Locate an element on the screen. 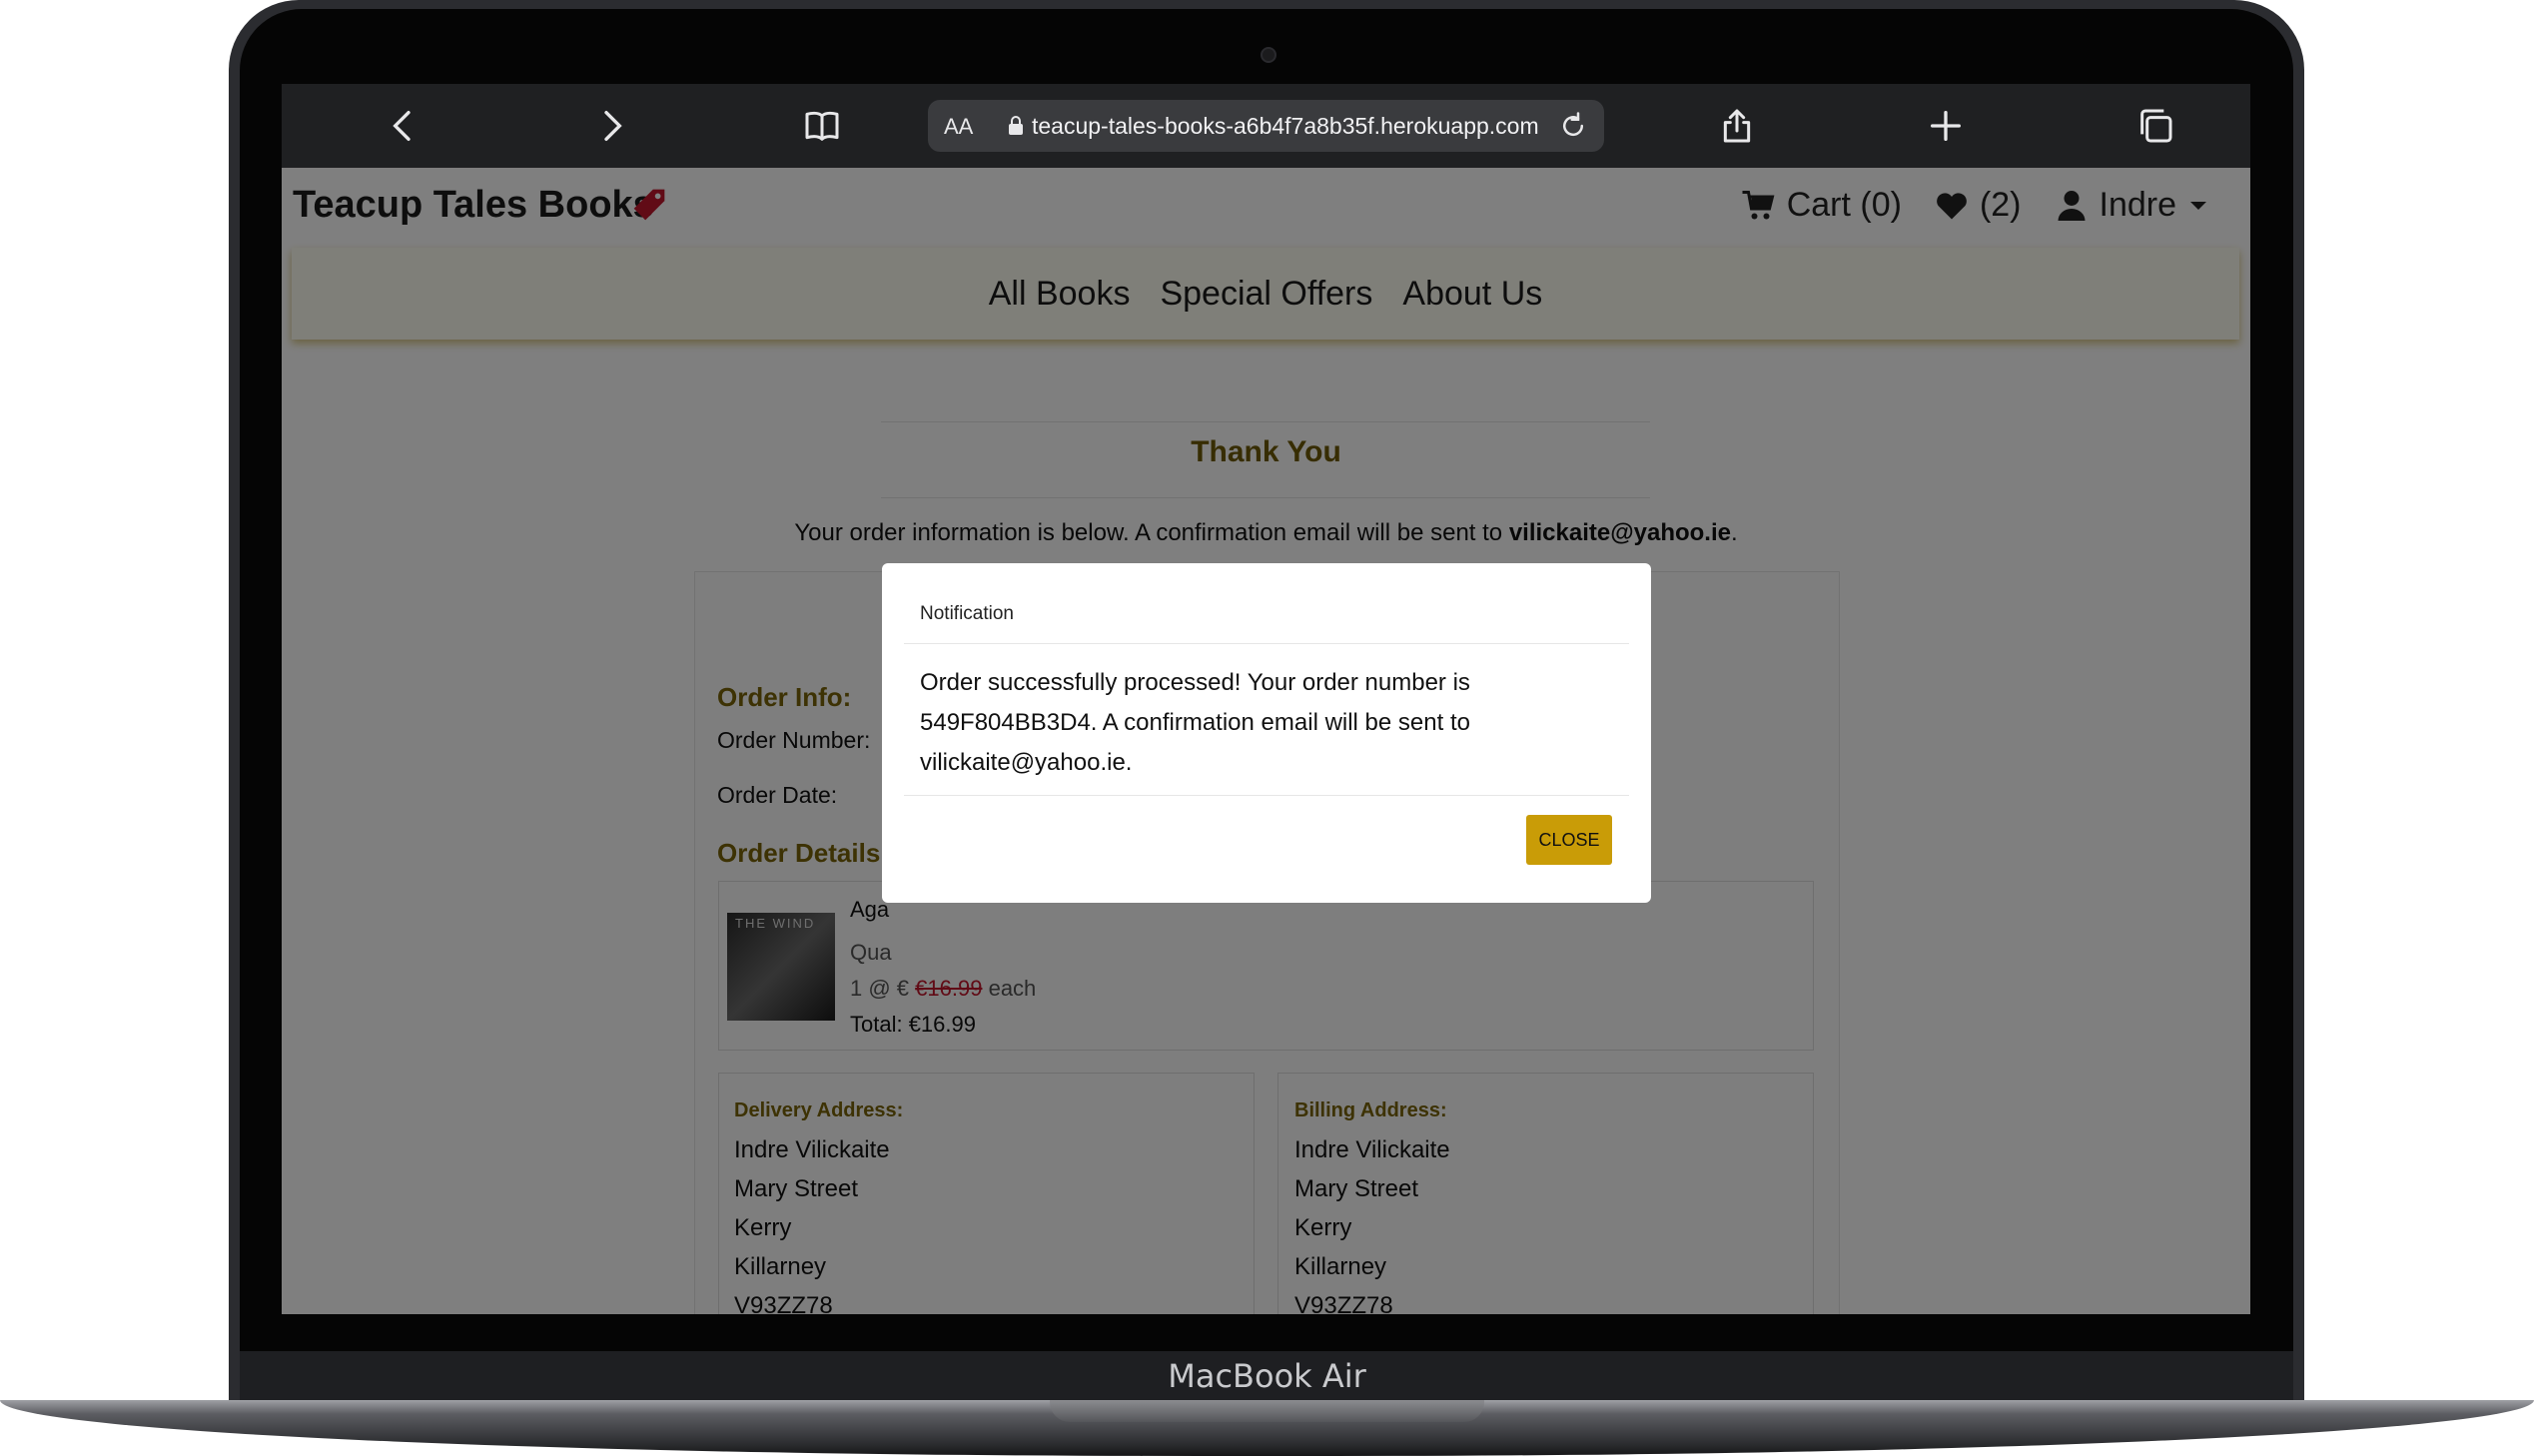 The height and width of the screenshot is (1456, 2534). back-icon is located at coordinates (404, 126).